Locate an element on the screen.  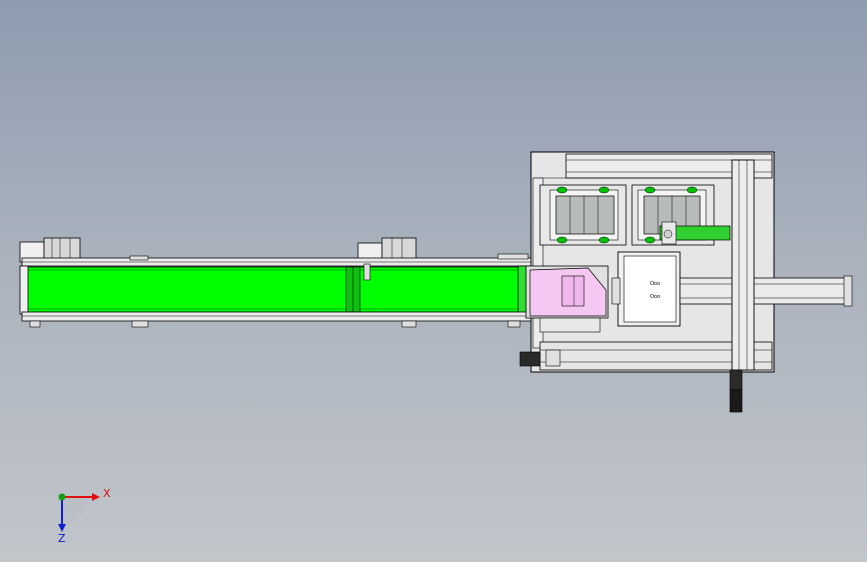
axis-motor is located at coordinates (736, 380).